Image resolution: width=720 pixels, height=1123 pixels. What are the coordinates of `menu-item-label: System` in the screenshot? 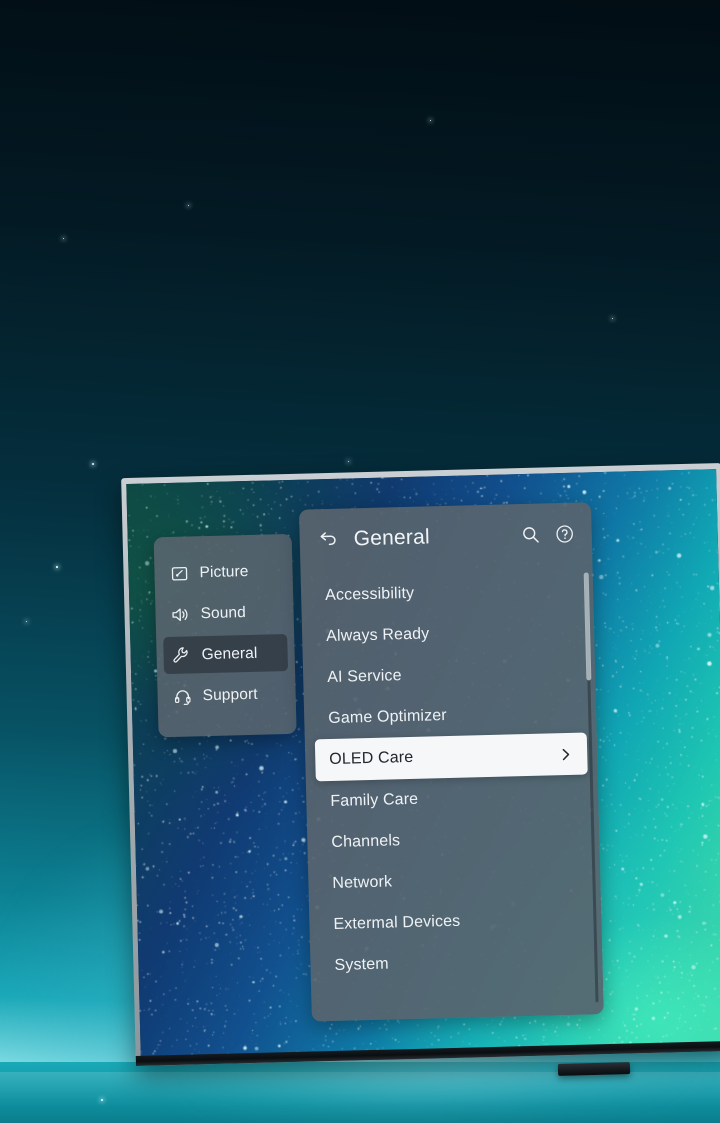 It's located at (361, 964).